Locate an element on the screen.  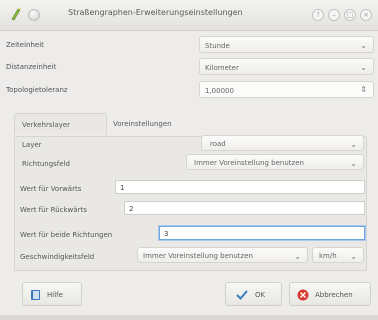
time-unit-label: Zeiteinheit is located at coordinates (25, 45).